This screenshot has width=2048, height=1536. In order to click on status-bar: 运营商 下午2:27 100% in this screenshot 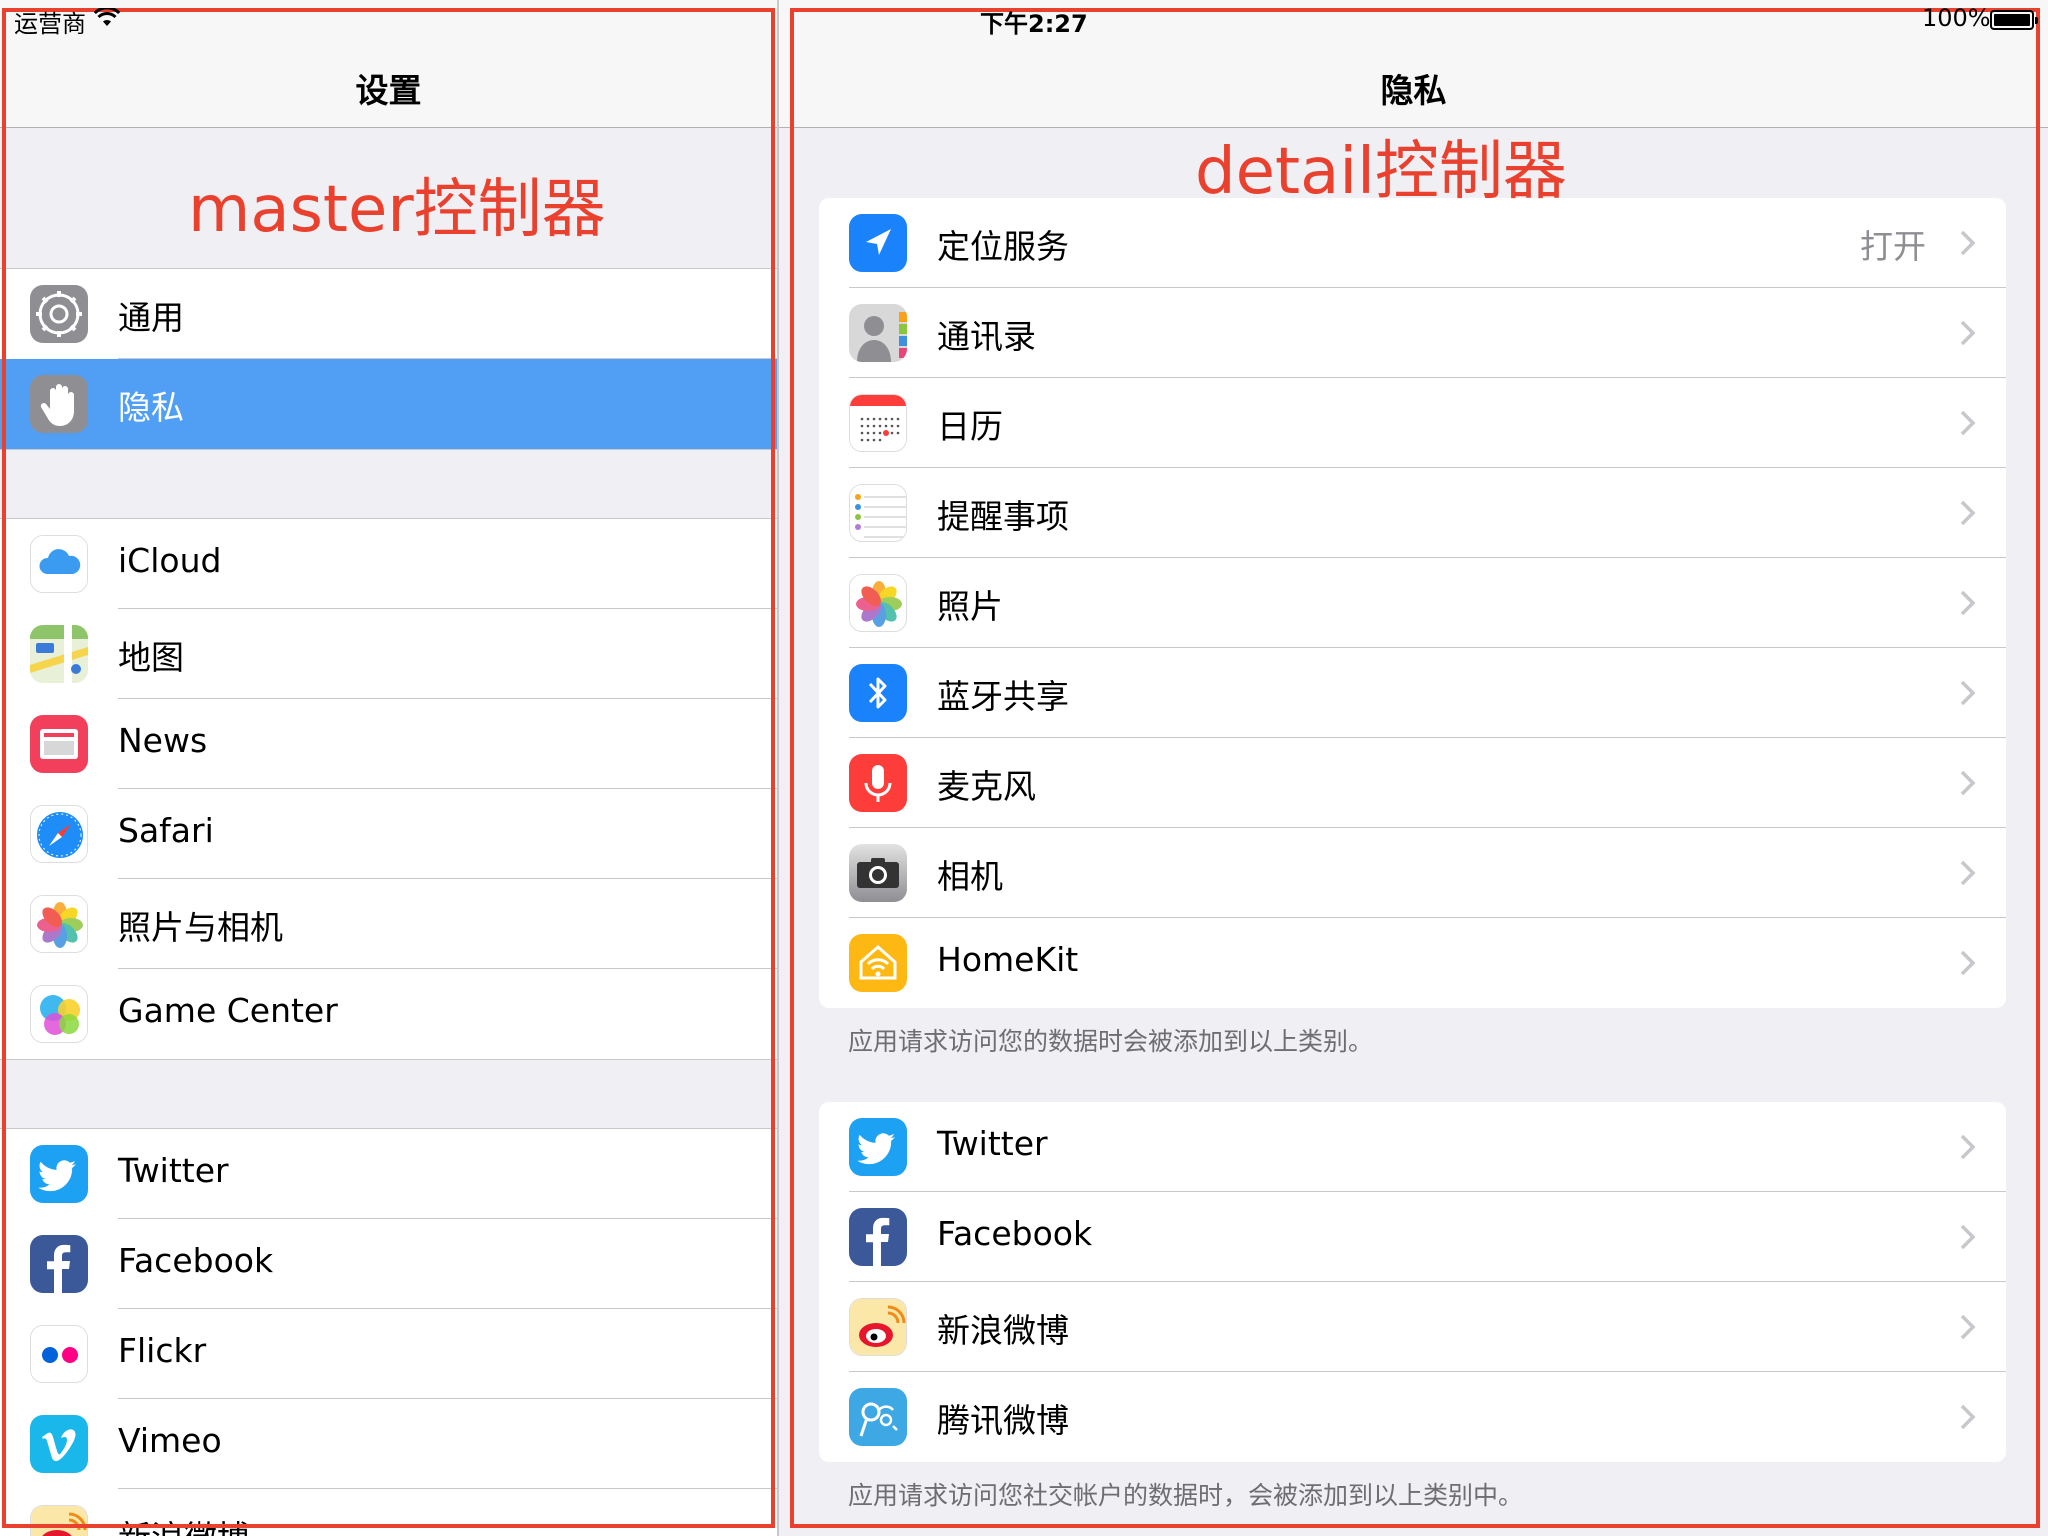, I will do `click(1024, 20)`.